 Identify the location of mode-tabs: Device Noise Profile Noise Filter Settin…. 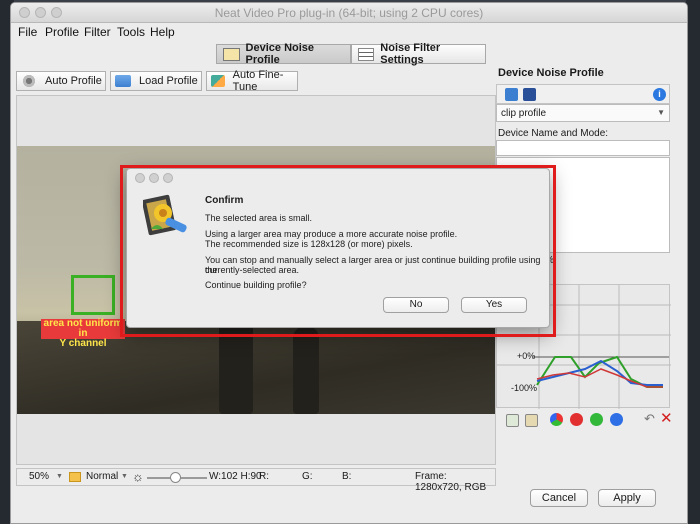
(351, 54).